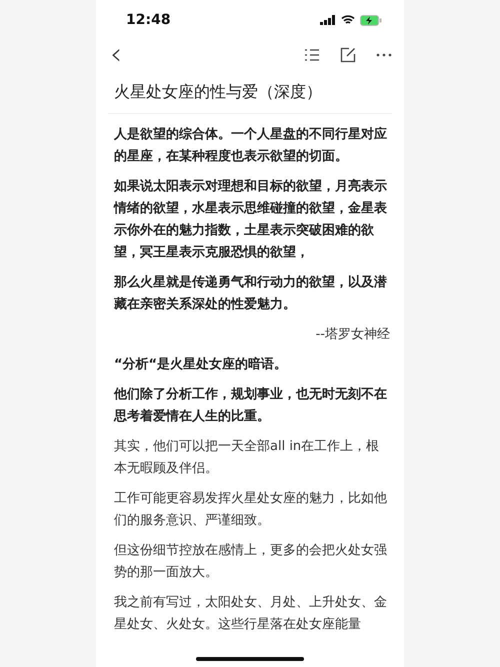  I want to click on battery-icon, so click(371, 20).